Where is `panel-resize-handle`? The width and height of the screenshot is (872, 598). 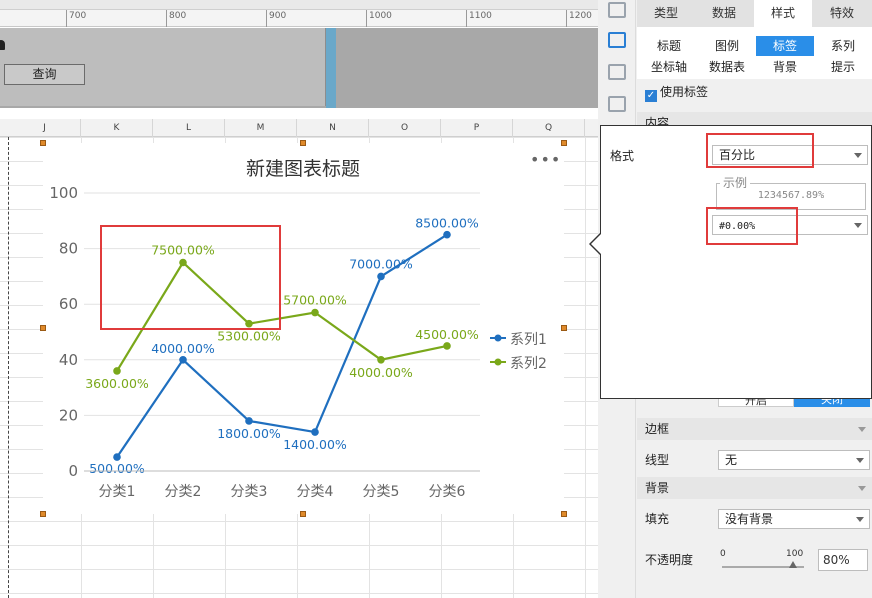 panel-resize-handle is located at coordinates (331, 68).